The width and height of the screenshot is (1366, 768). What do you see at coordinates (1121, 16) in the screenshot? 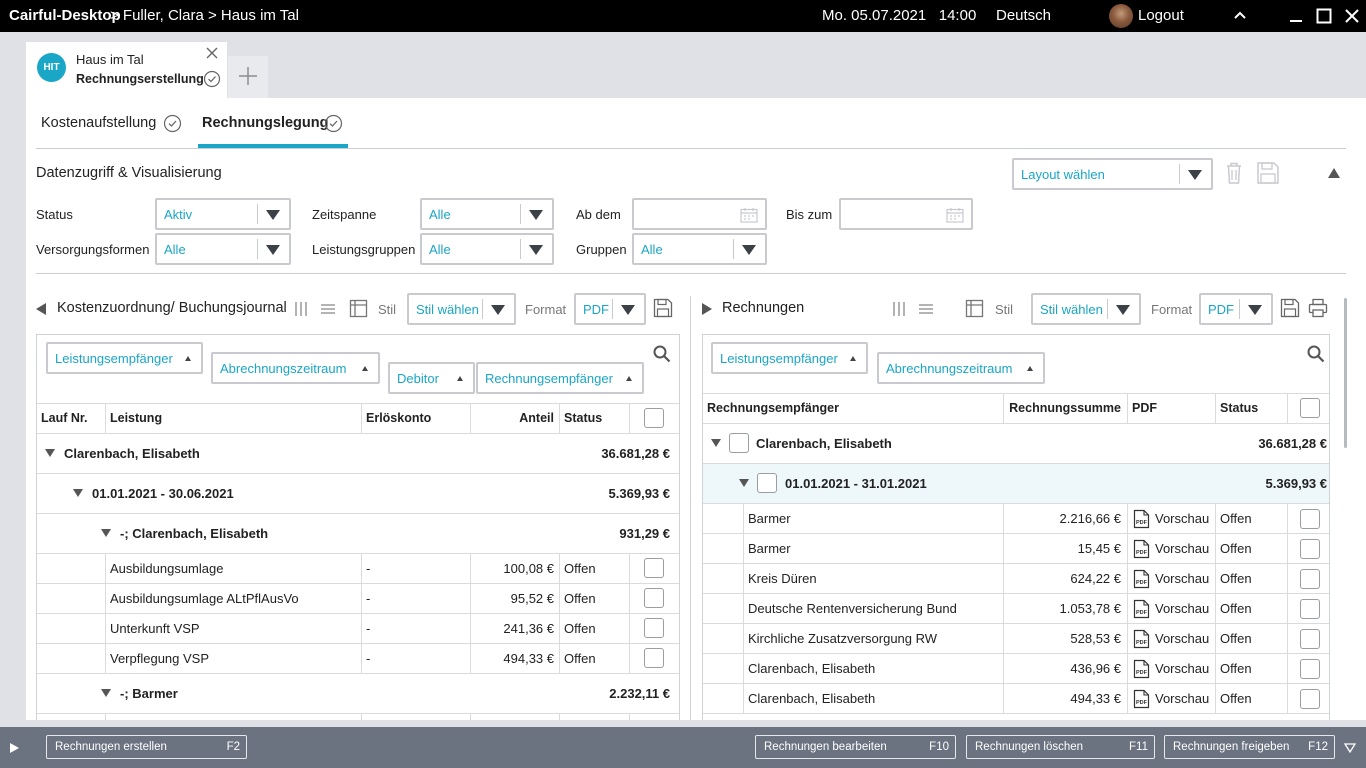
I see `user-avatar` at bounding box center [1121, 16].